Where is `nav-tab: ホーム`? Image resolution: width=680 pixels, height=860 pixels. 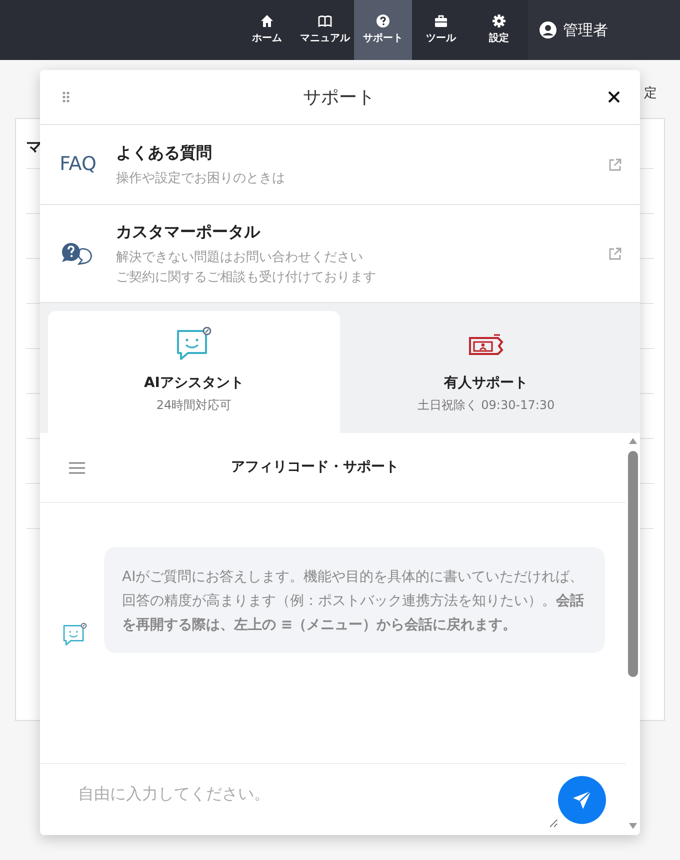
nav-tab: ホーム is located at coordinates (267, 30).